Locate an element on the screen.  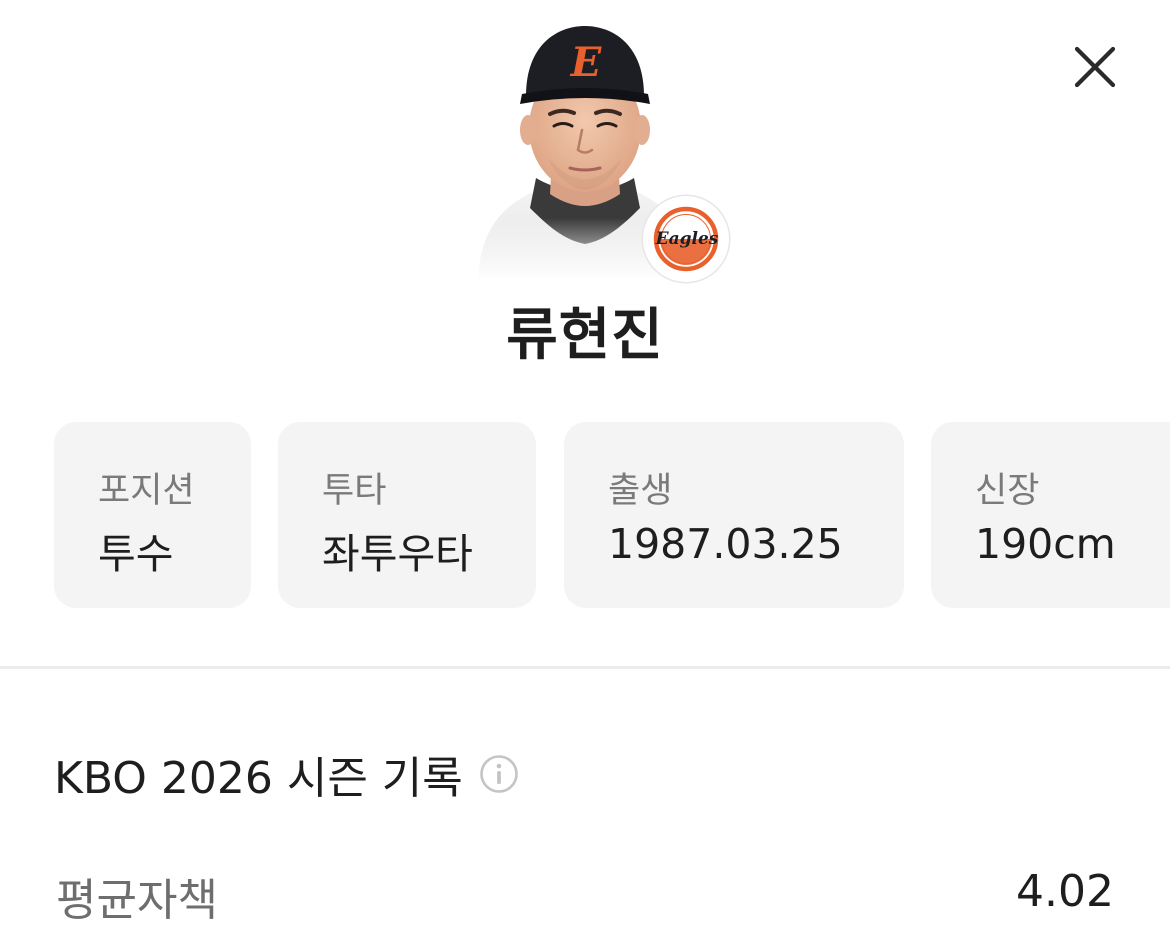
info-card-value: 190cm is located at coordinates (1045, 544).